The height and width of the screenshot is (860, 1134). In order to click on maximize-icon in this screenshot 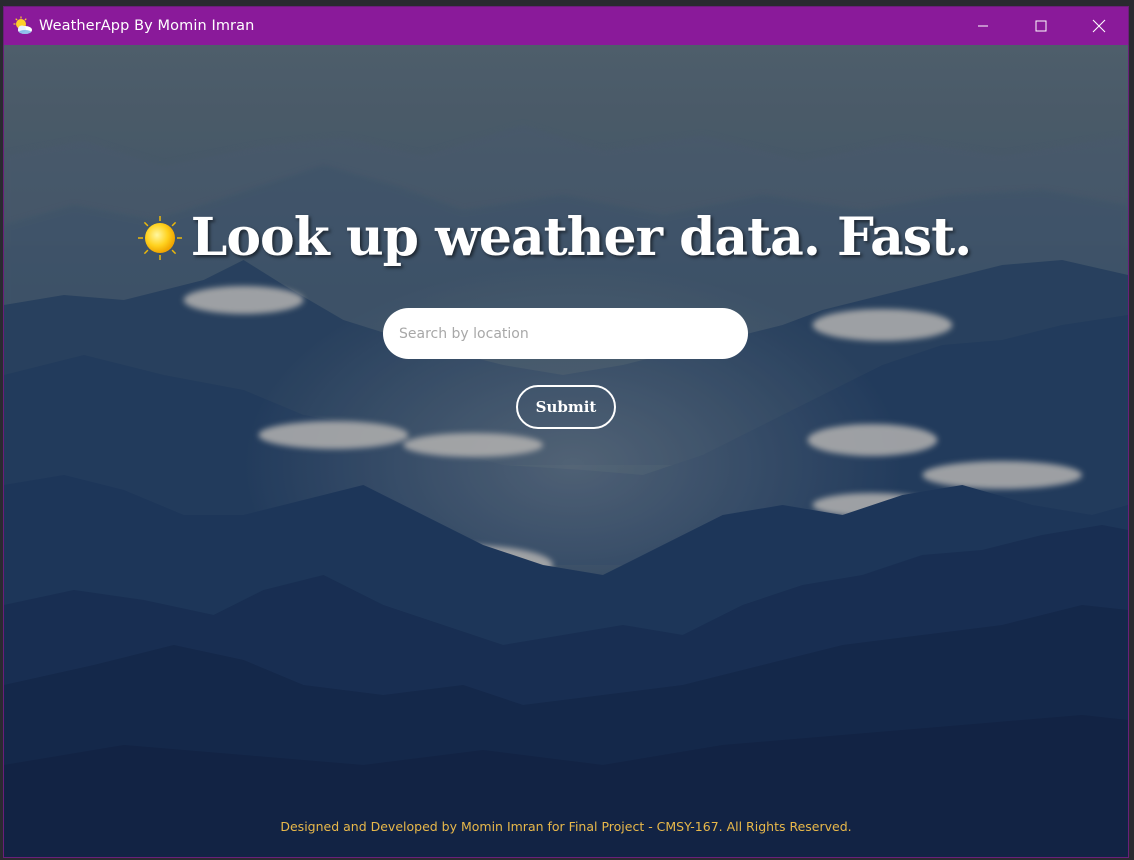, I will do `click(1041, 26)`.